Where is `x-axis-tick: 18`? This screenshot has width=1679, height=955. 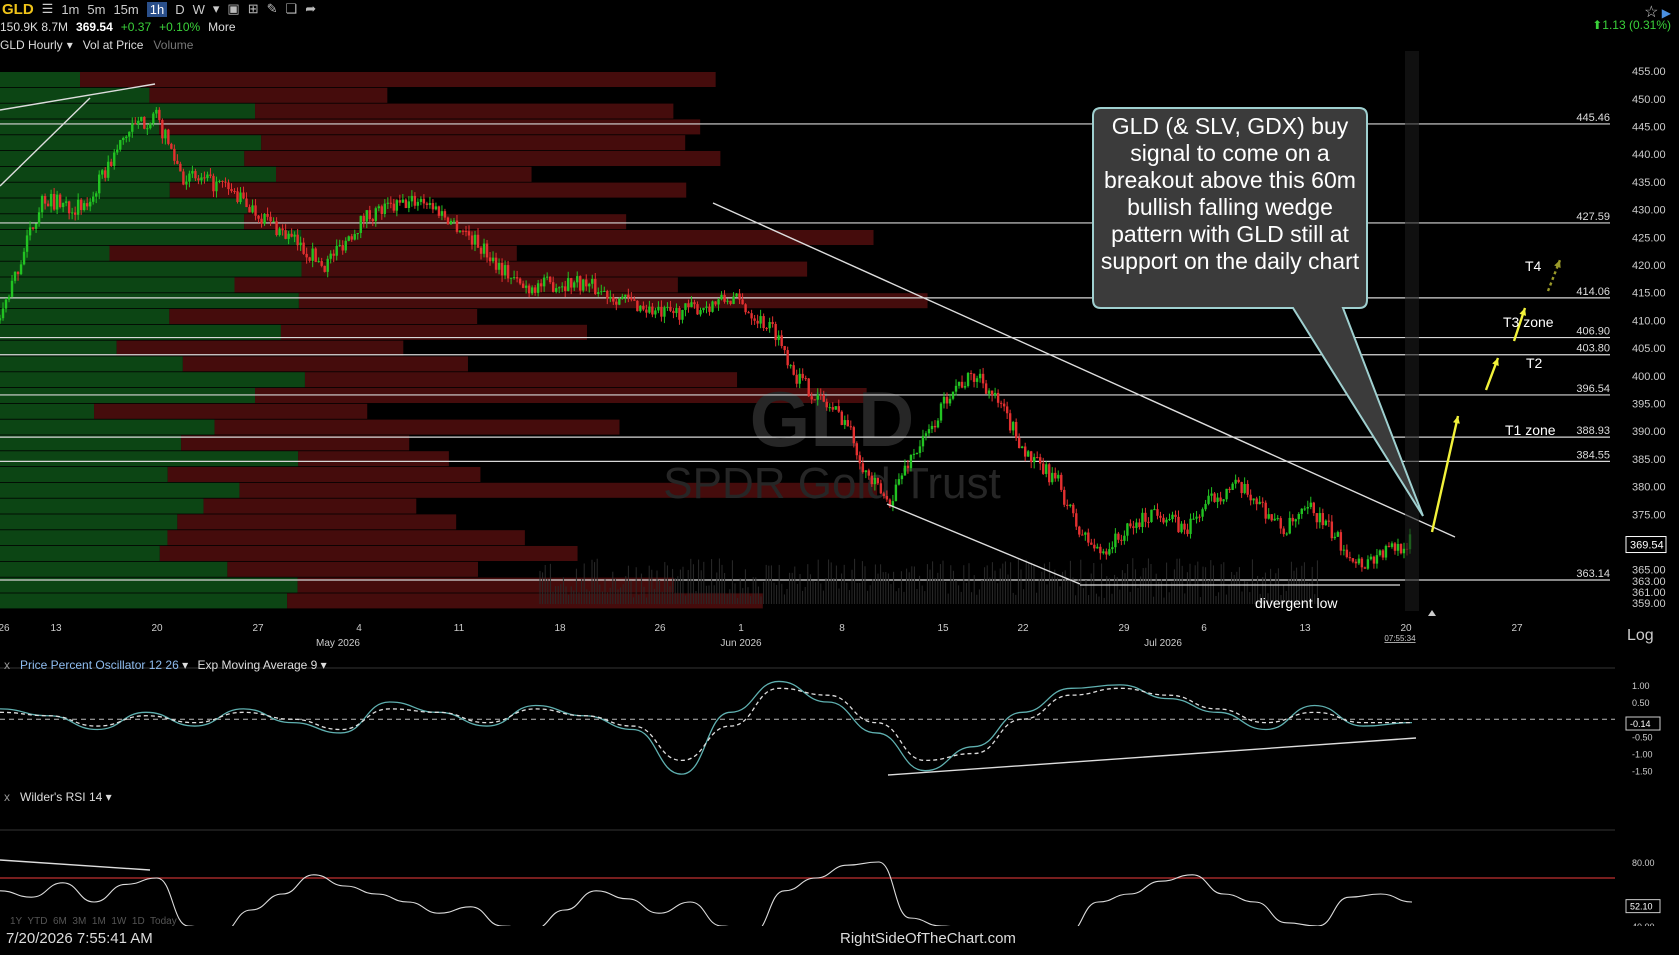 x-axis-tick: 18 is located at coordinates (560, 628).